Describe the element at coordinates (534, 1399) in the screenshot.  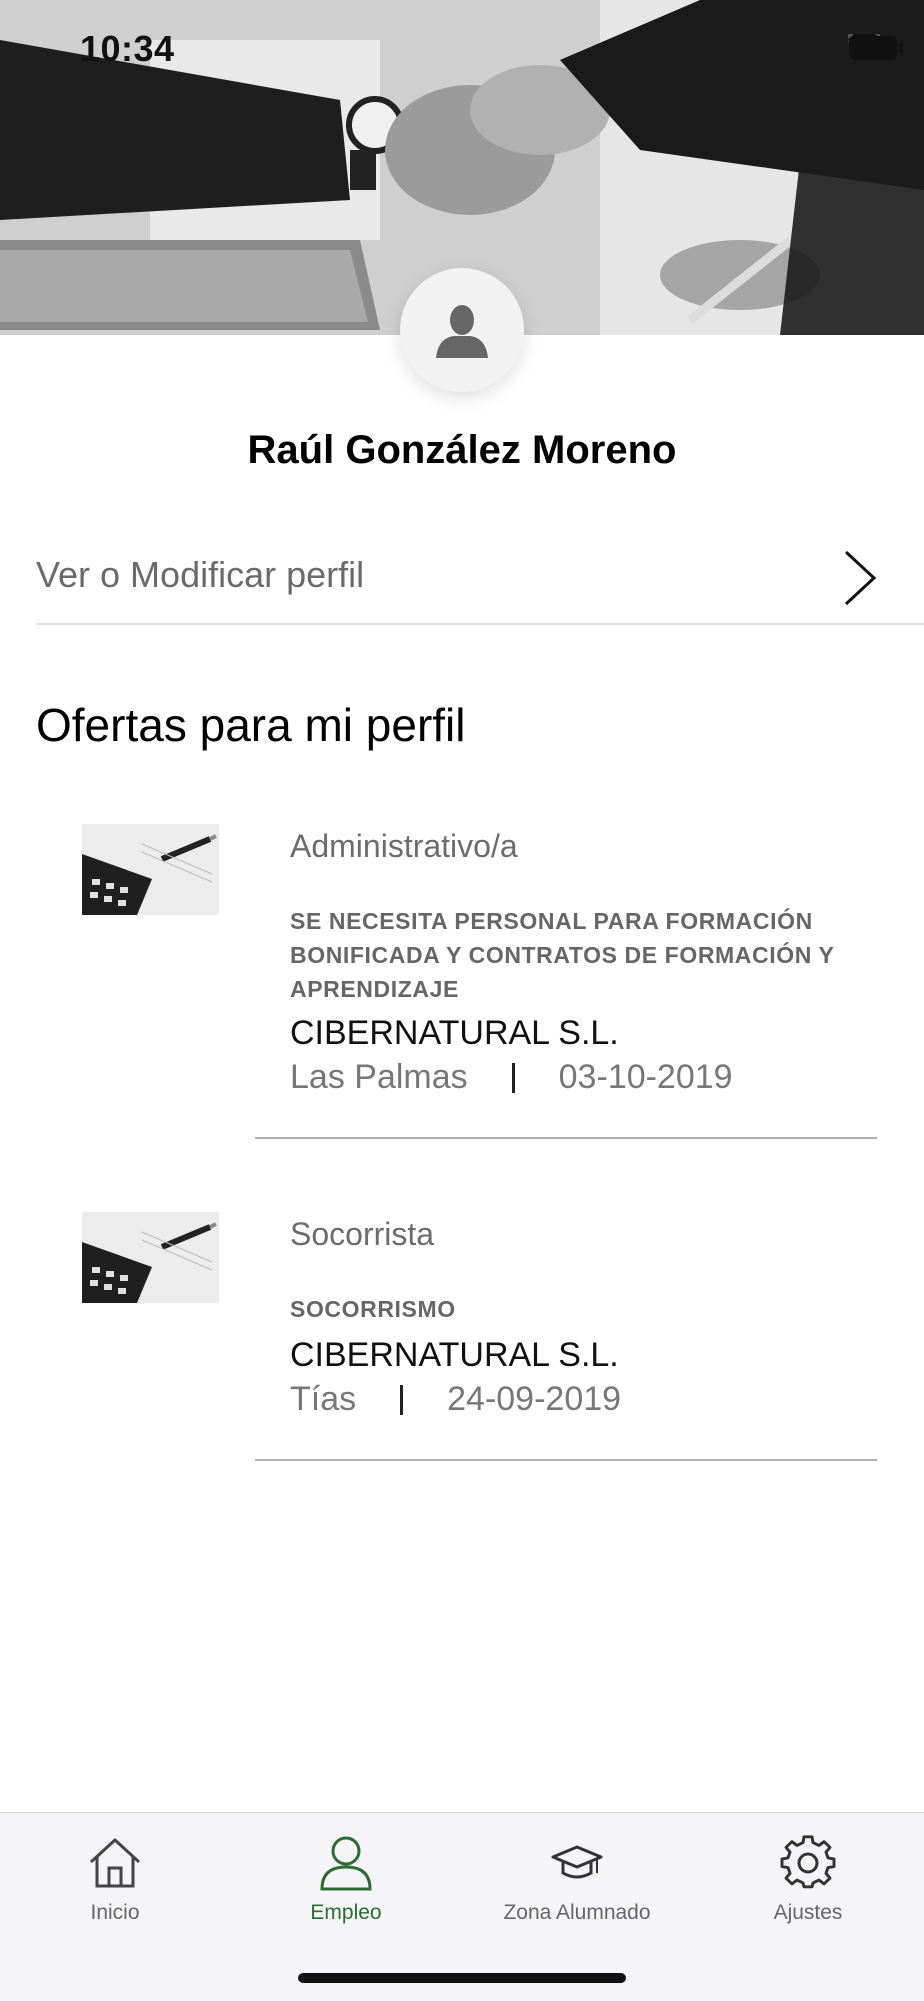
I see `offer-date: 24-09-2019` at that location.